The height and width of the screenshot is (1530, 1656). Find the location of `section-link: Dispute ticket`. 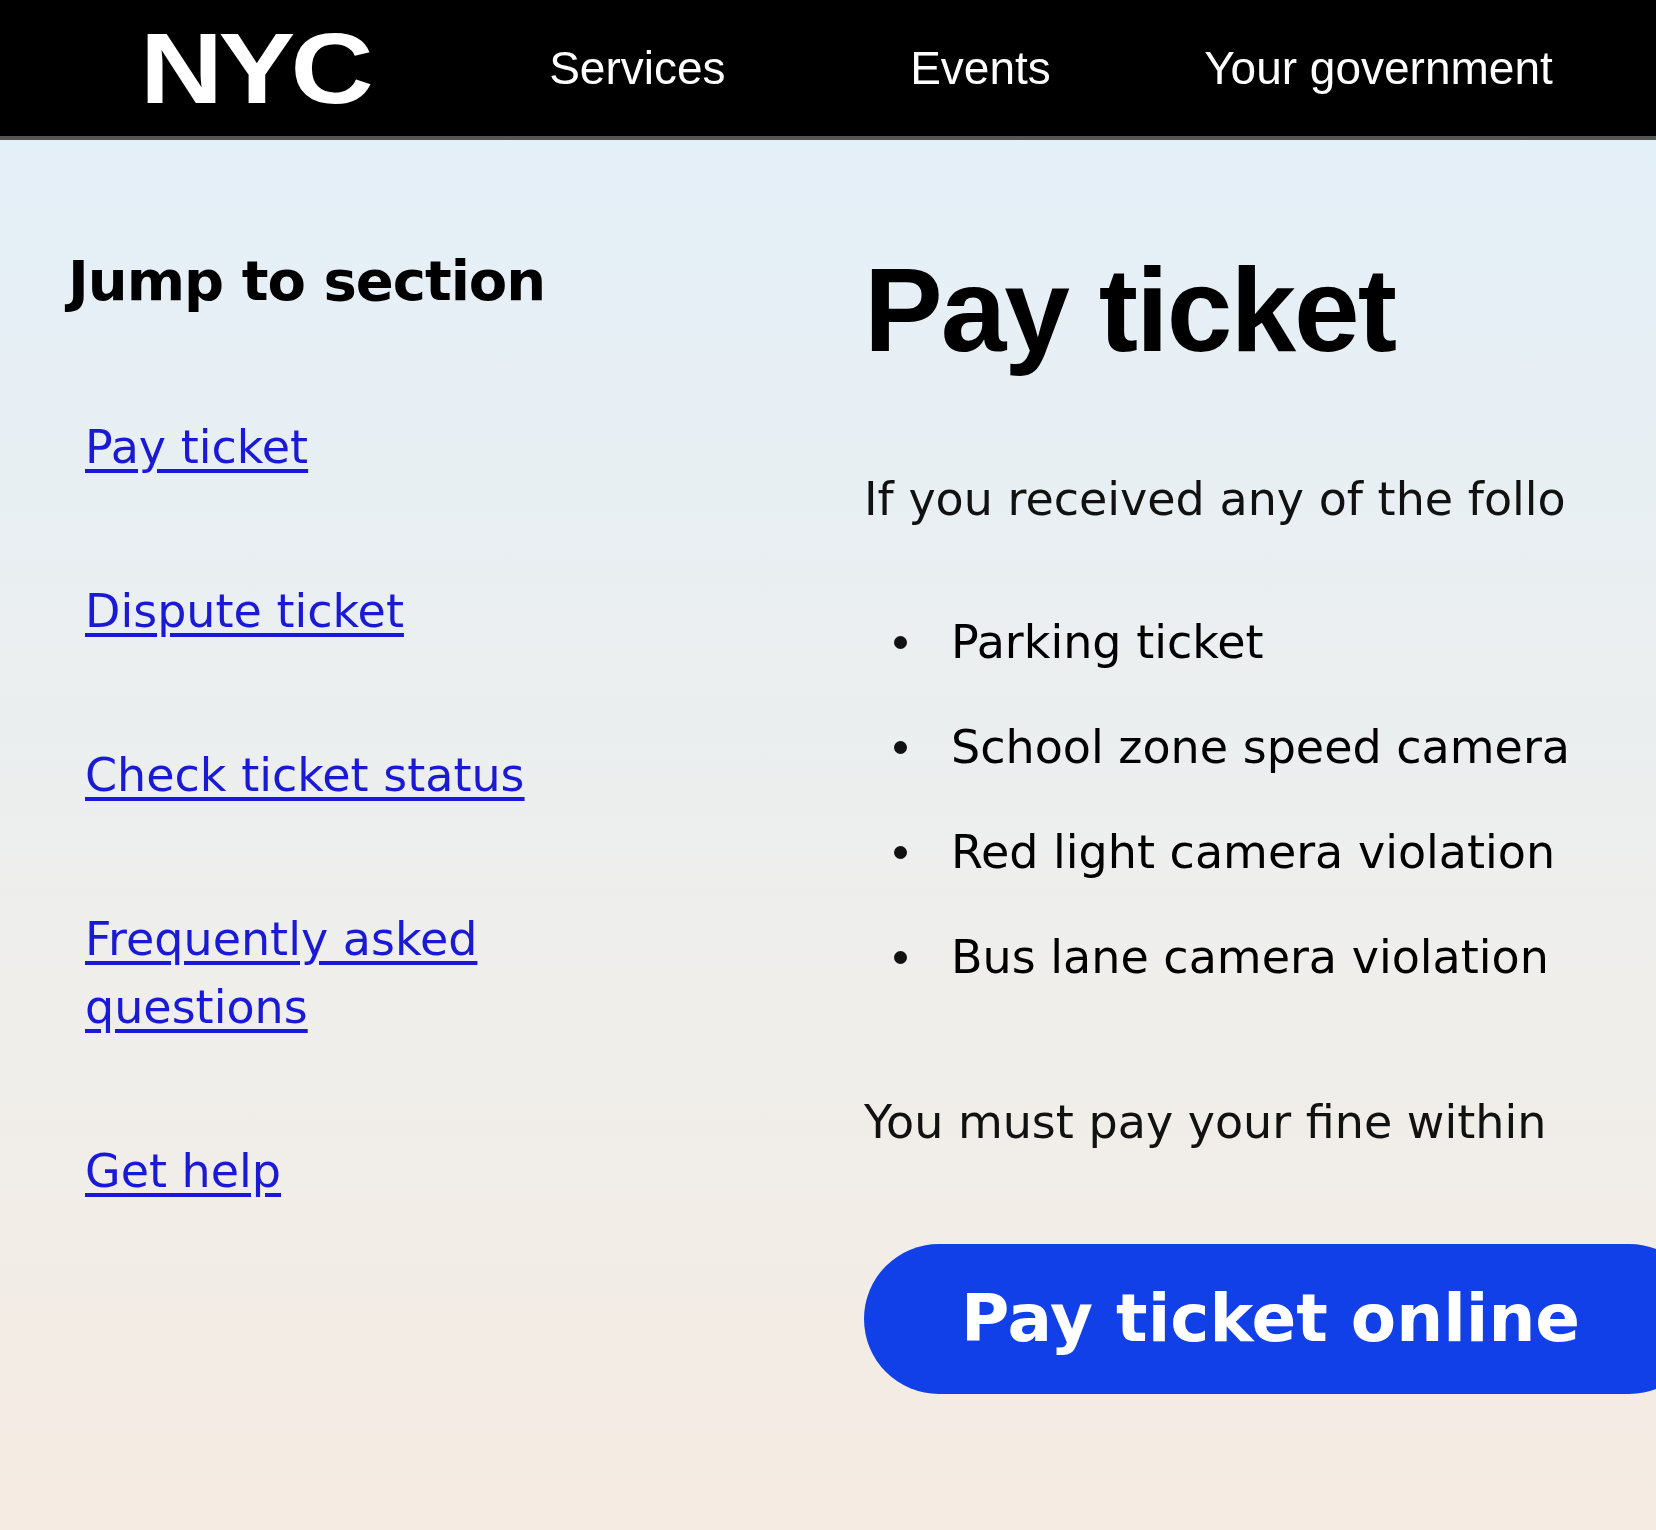

section-link: Dispute ticket is located at coordinates (244, 611).